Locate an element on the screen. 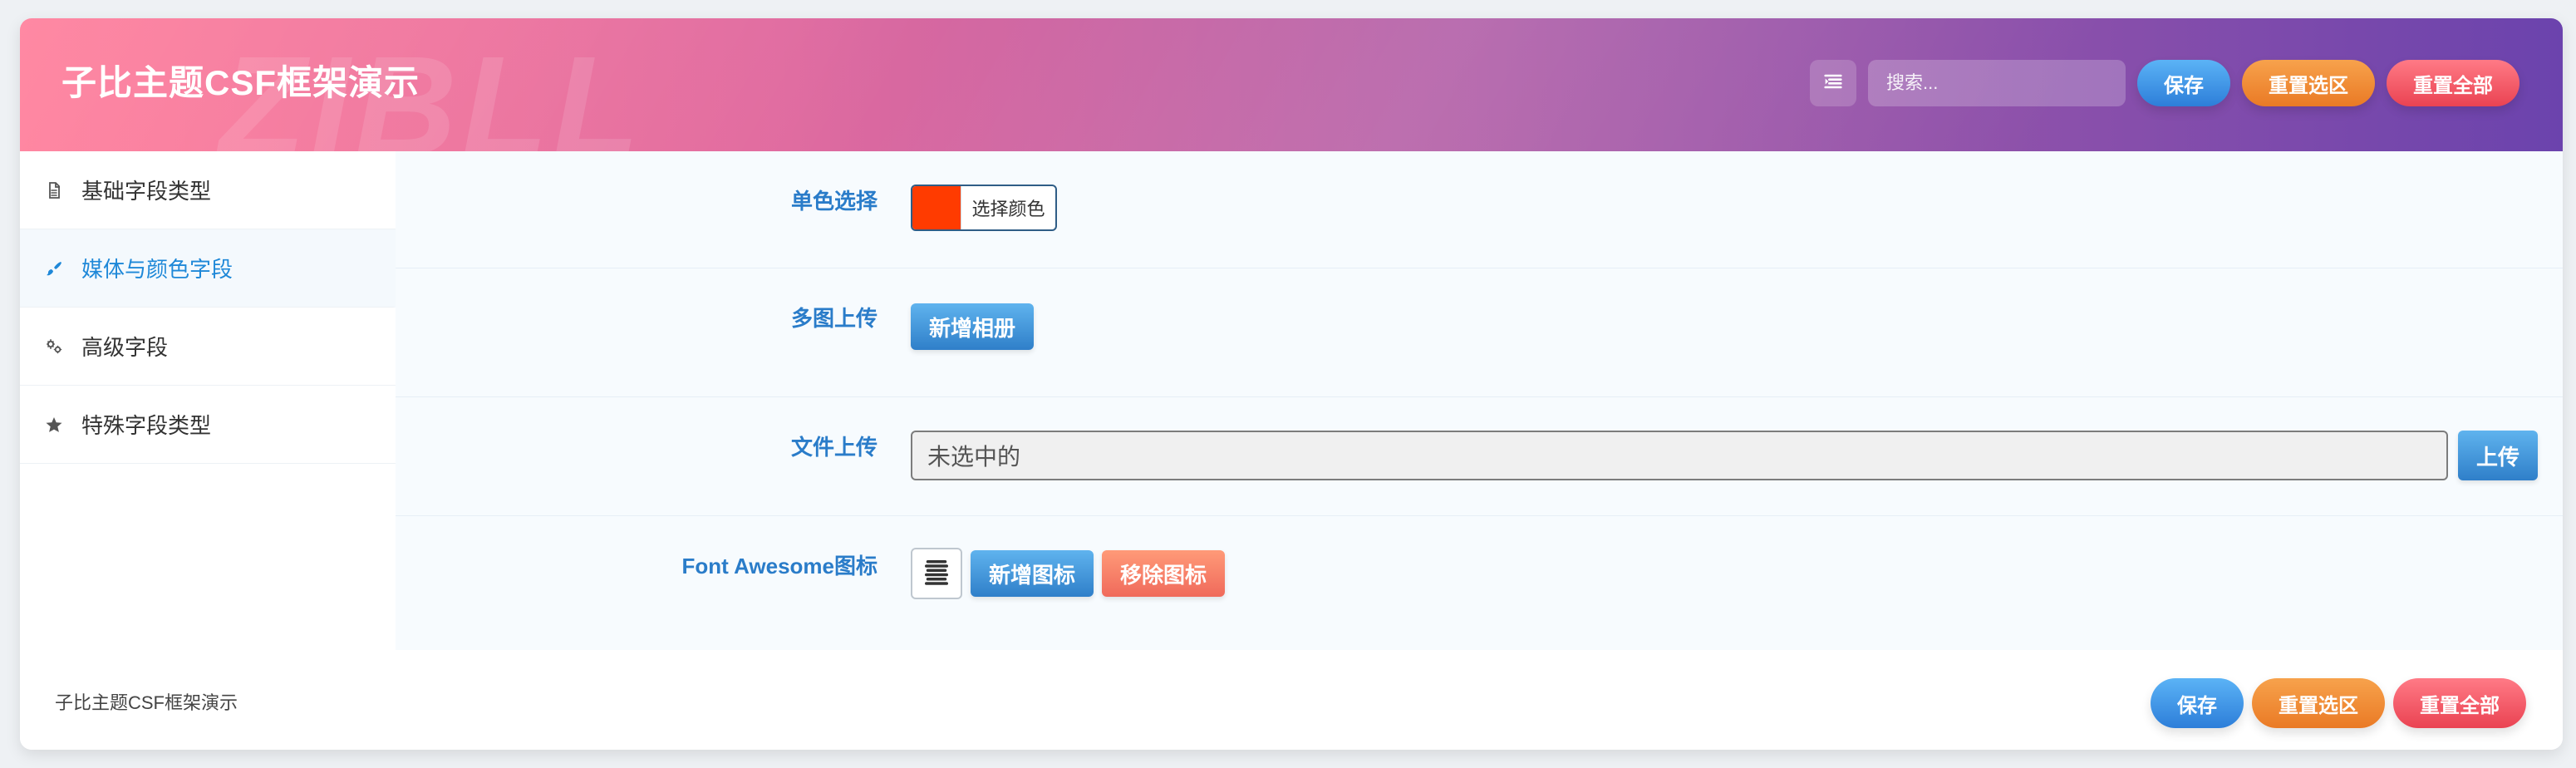 This screenshot has height=768, width=2576. sidebar-item-label: 媒体与颜色字段 is located at coordinates (157, 269).